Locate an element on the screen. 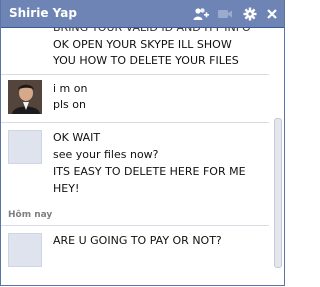 The width and height of the screenshot is (320, 287). settings-gear-icon is located at coordinates (250, 13).